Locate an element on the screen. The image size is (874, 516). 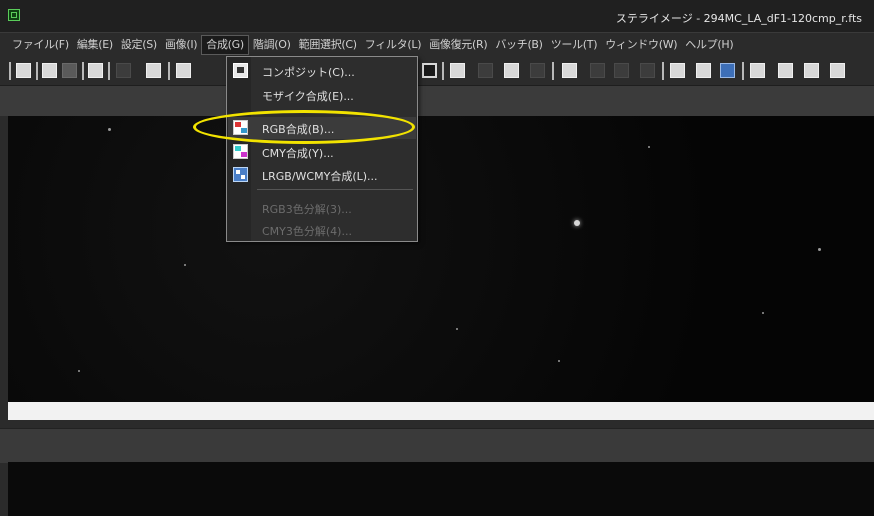
menu-help: ヘルプ(H) is located at coordinates (709, 45).